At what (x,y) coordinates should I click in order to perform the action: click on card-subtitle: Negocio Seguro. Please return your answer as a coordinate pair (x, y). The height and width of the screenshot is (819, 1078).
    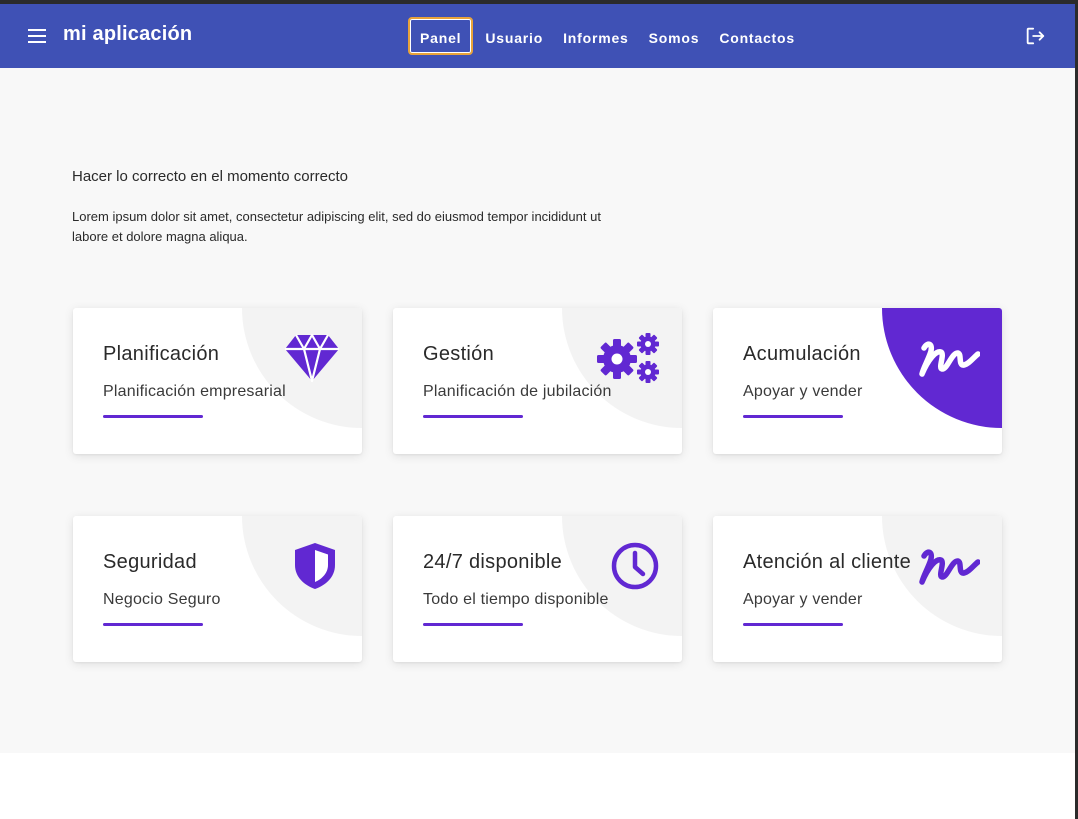
    Looking at the image, I should click on (162, 599).